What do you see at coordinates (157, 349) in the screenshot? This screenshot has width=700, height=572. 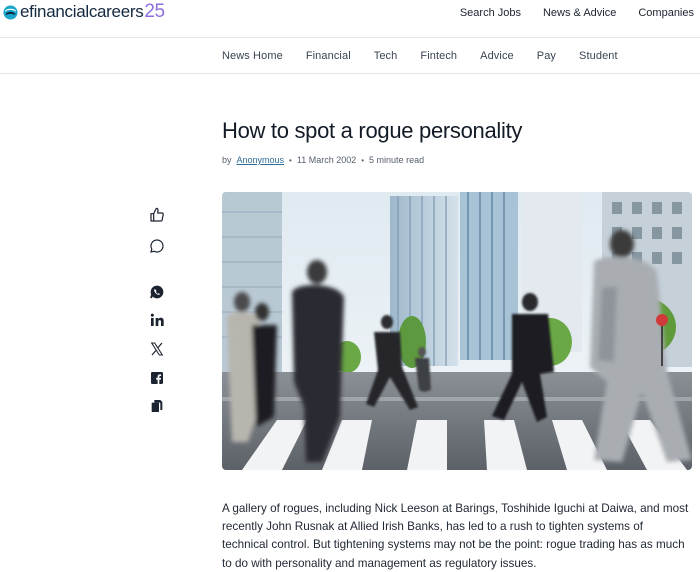 I see `x-icon` at bounding box center [157, 349].